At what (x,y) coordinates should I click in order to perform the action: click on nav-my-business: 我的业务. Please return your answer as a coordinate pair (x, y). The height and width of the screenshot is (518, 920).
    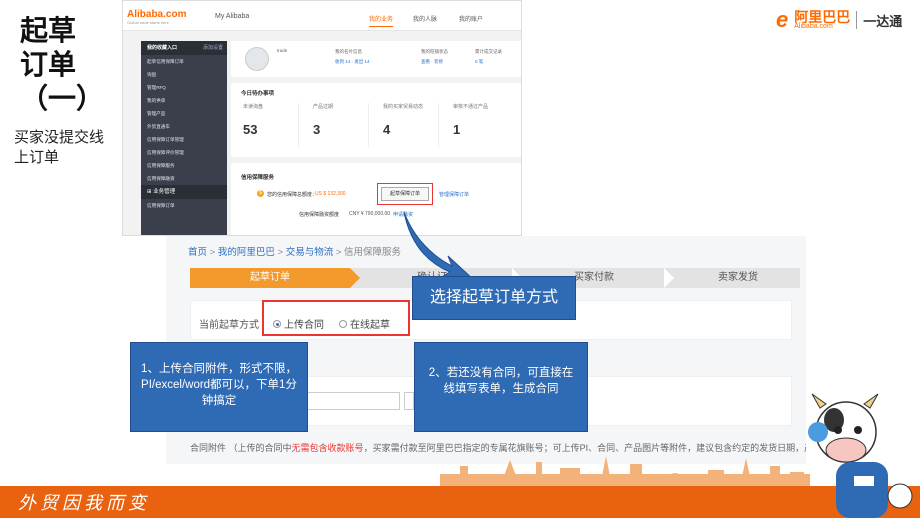
    Looking at the image, I should click on (381, 20).